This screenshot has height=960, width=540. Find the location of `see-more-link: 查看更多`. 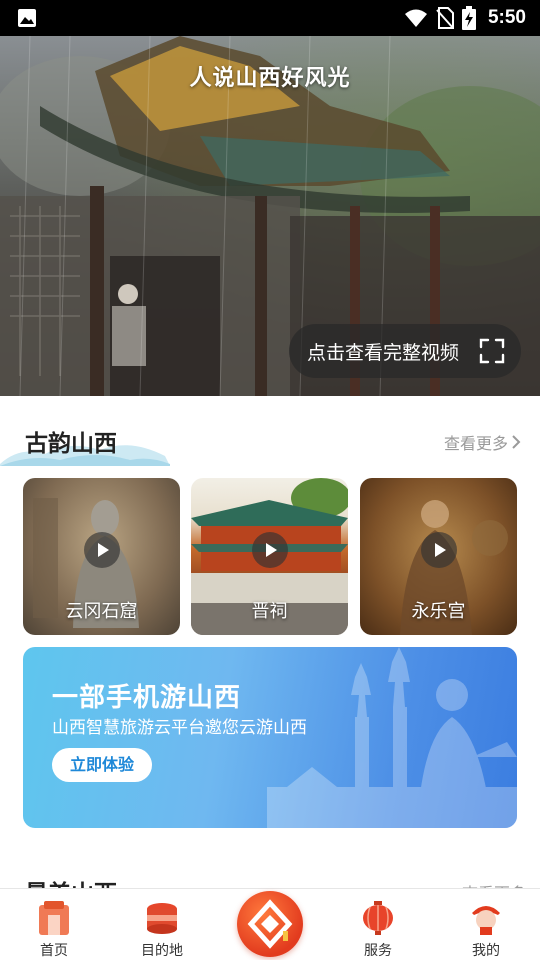

see-more-link: 查看更多 is located at coordinates (483, 442).